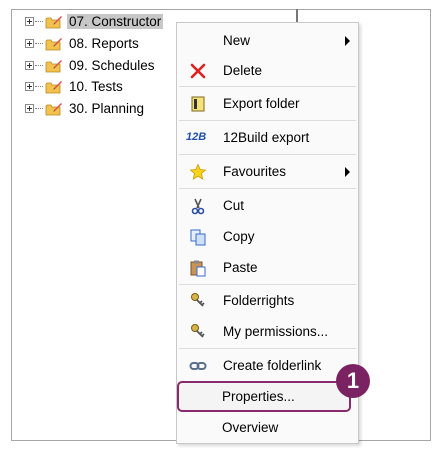  Describe the element at coordinates (267, 268) in the screenshot. I see `menu-item-paste: Paste` at that location.